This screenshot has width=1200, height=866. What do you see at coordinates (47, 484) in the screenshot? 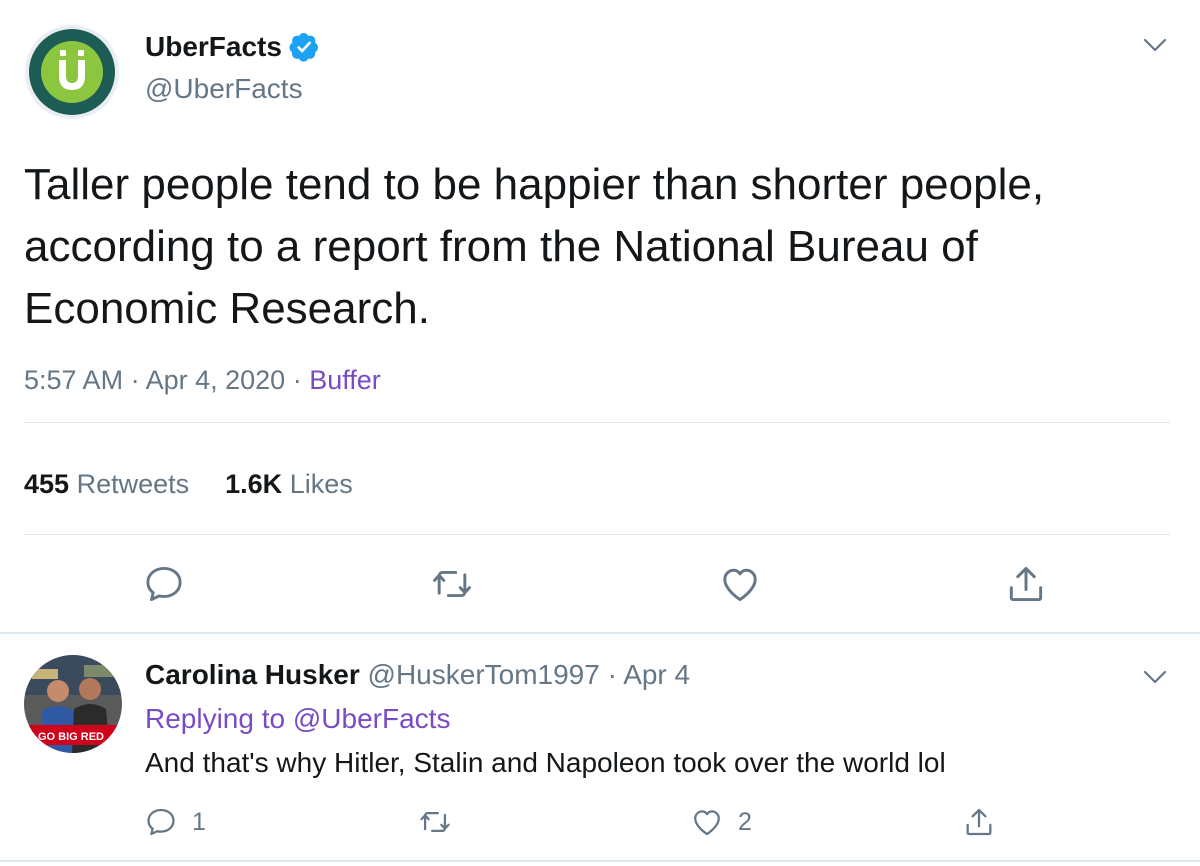
I see `retweets-count: 455` at bounding box center [47, 484].